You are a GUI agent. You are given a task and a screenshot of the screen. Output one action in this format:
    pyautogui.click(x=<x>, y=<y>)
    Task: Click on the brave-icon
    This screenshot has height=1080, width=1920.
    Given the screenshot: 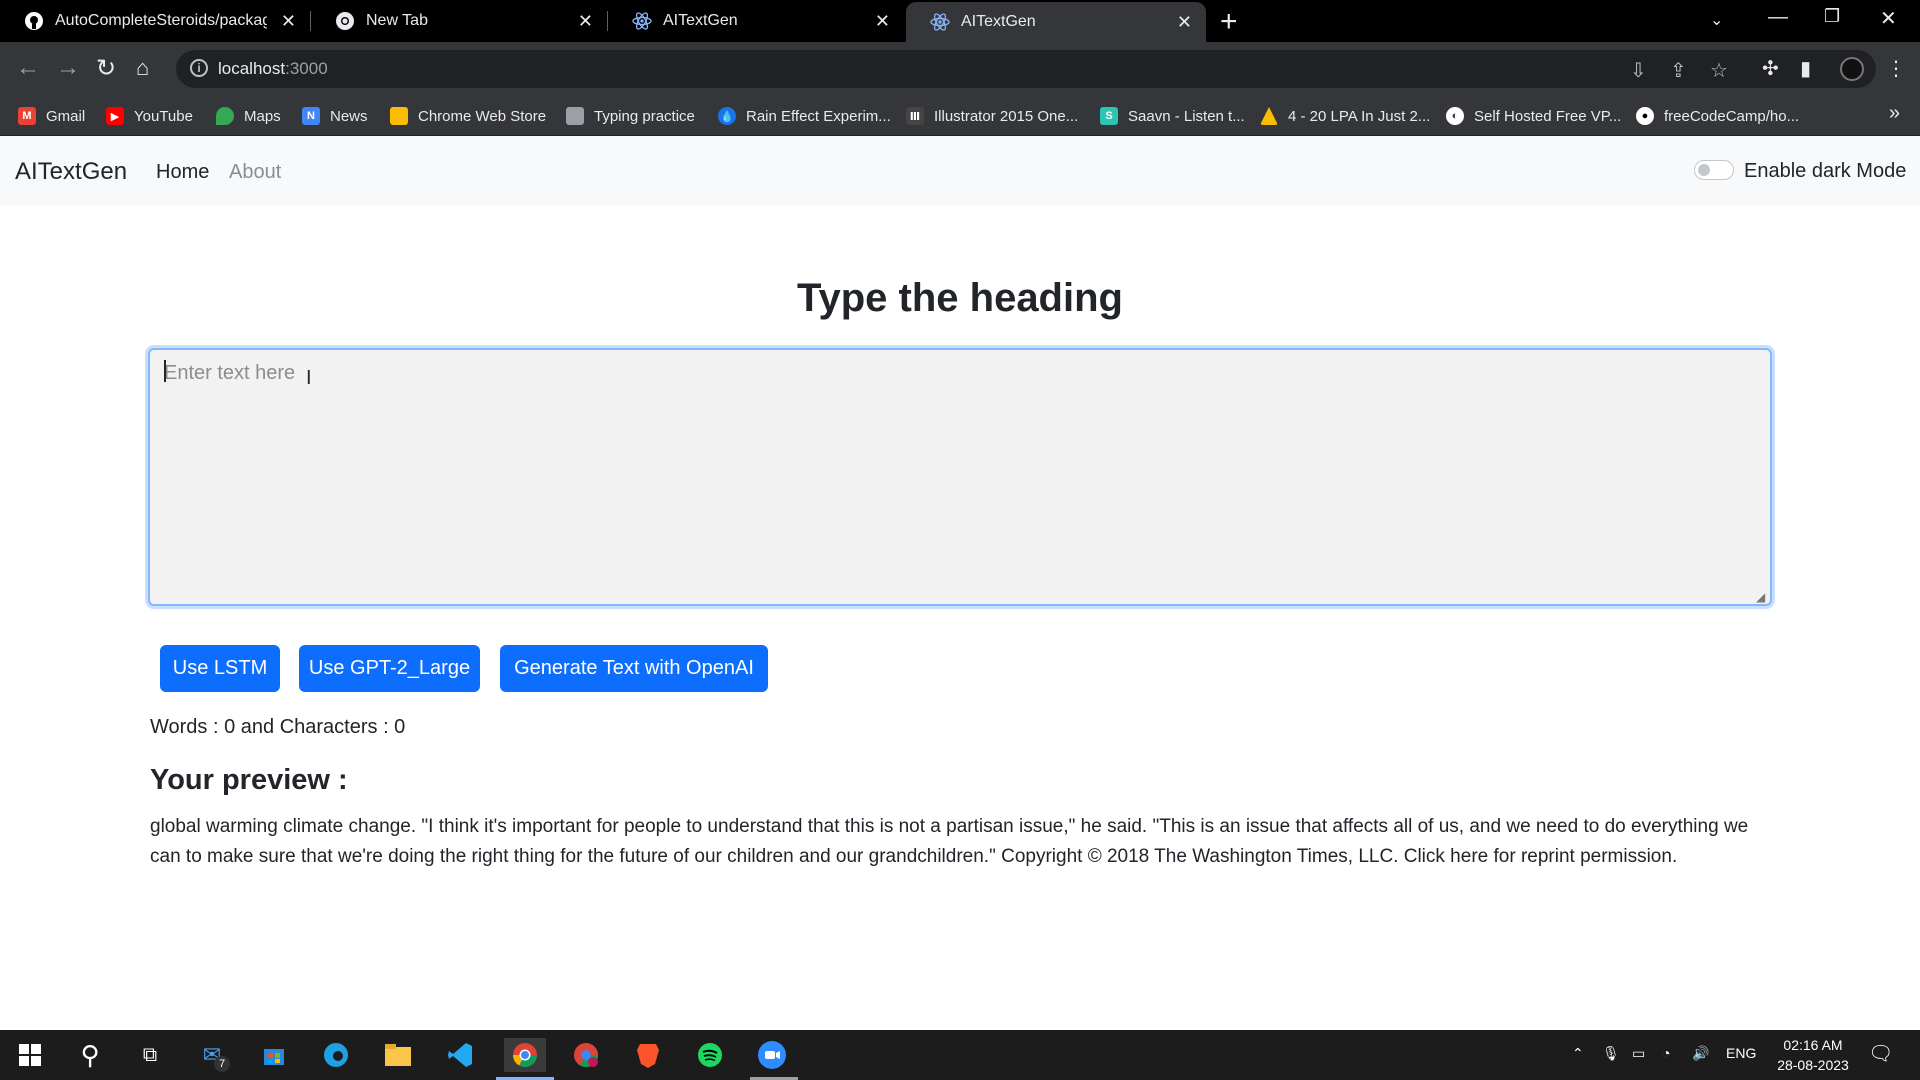 What is the action you would take?
    pyautogui.click(x=648, y=1055)
    